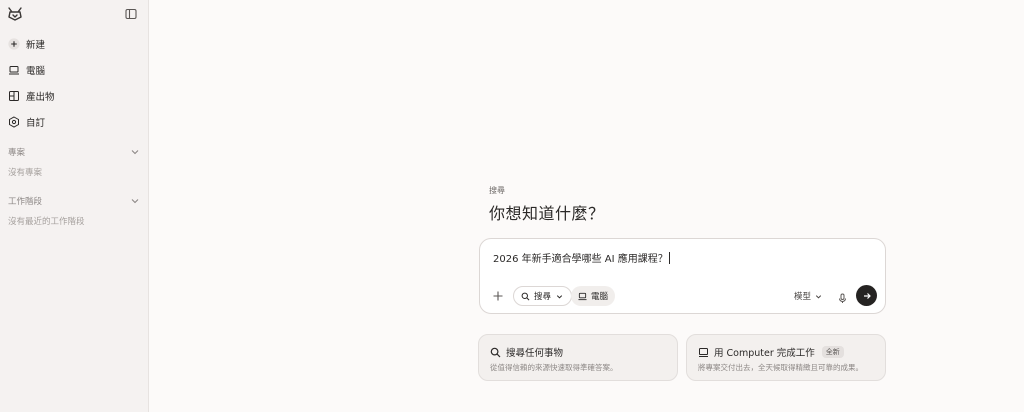 The width and height of the screenshot is (1024, 412). What do you see at coordinates (46, 222) in the screenshot?
I see `sessions-empty-text: 沒有最近的工作階段` at bounding box center [46, 222].